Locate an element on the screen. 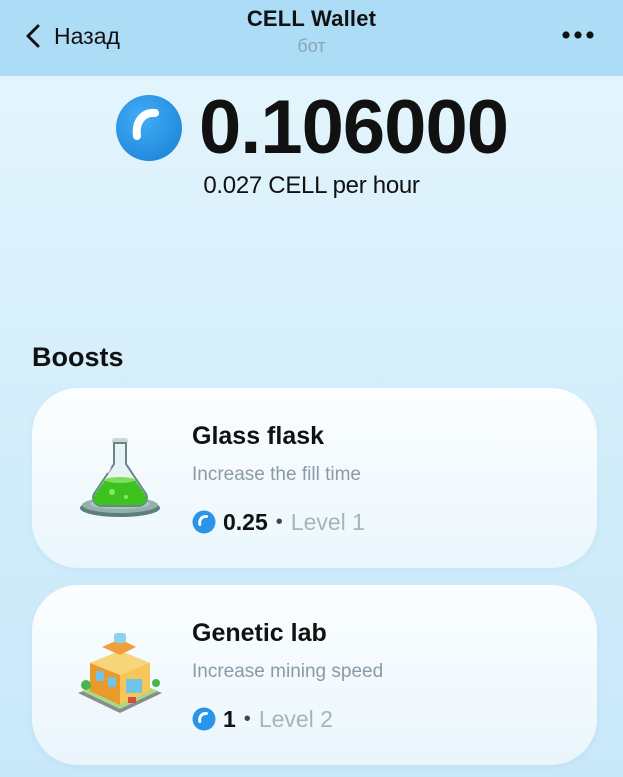  boost-level: Level 1 is located at coordinates (327, 521).